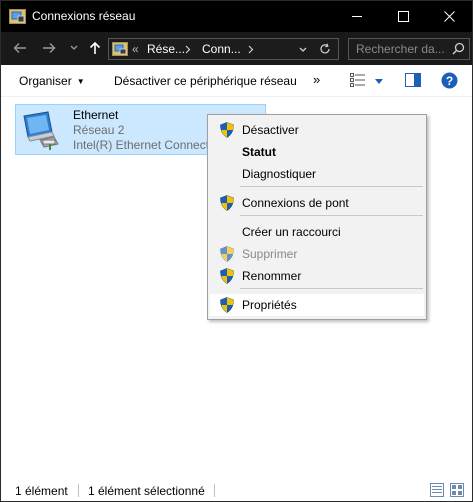 This screenshot has width=473, height=502. What do you see at coordinates (317, 130) in the screenshot?
I see `menu-item-disable: Désactiver` at bounding box center [317, 130].